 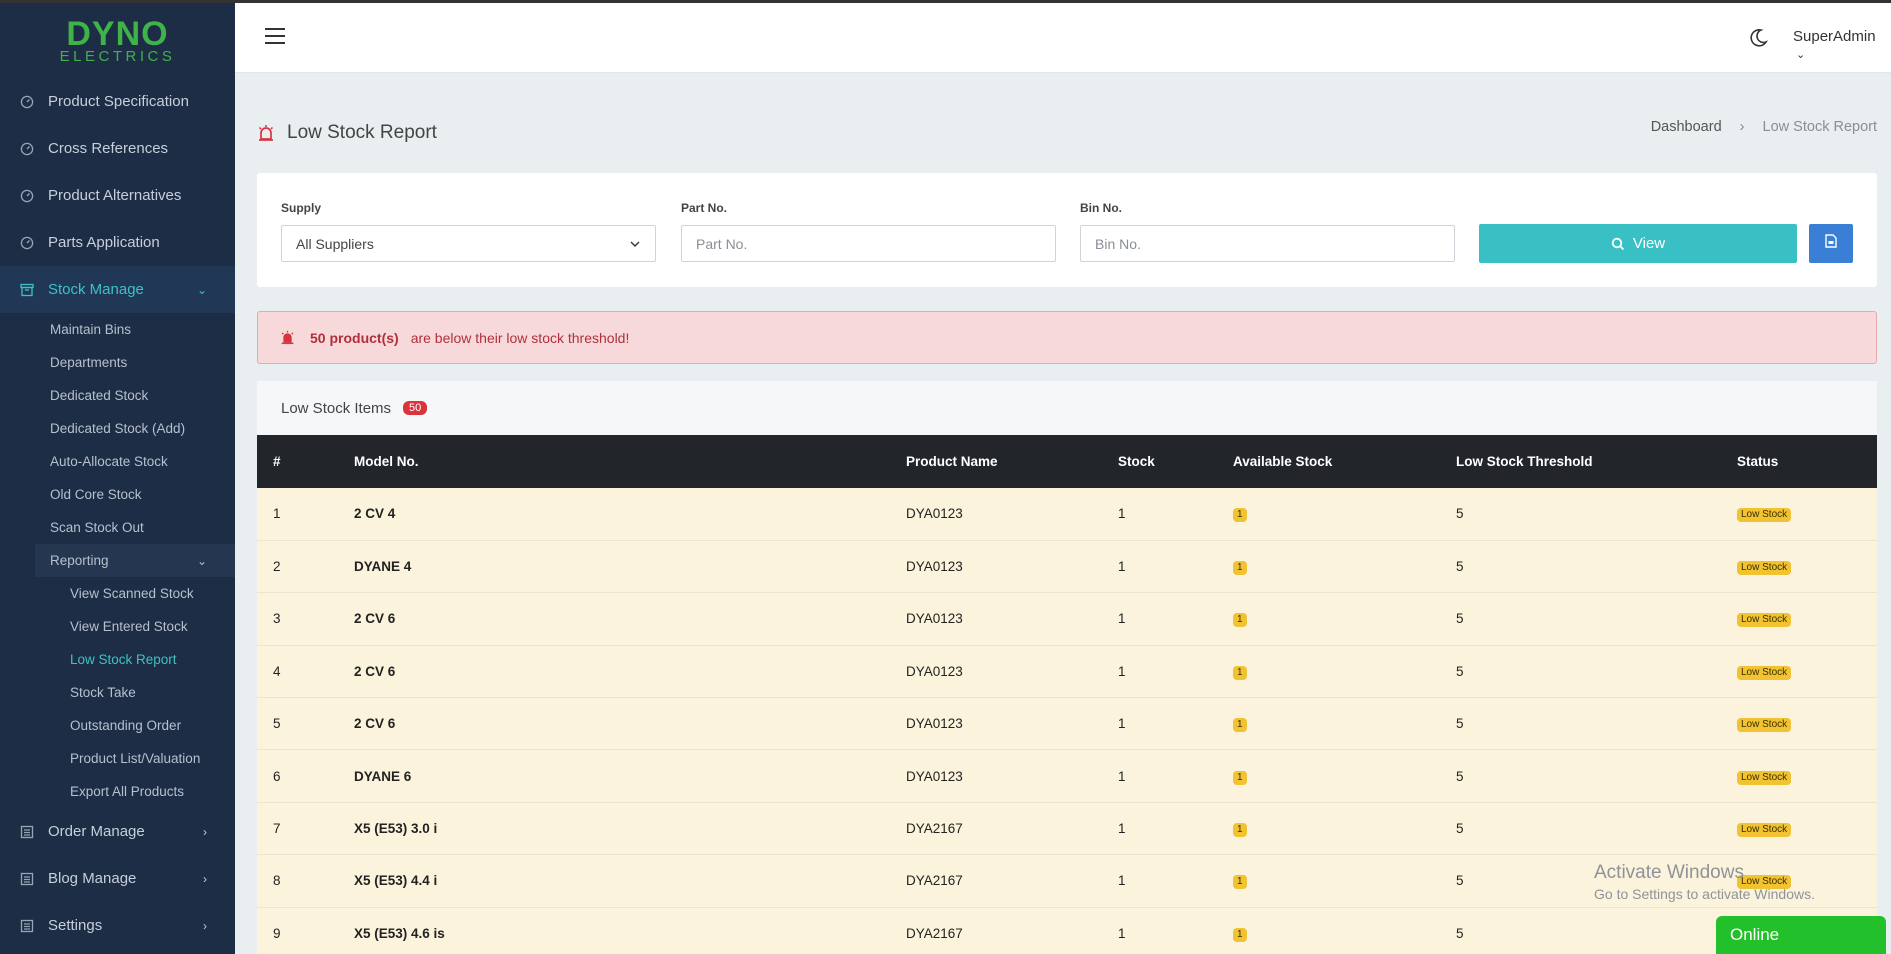 What do you see at coordinates (117, 831) in the screenshot?
I see `sidebar-item-order-manage: Order Manage ›` at bounding box center [117, 831].